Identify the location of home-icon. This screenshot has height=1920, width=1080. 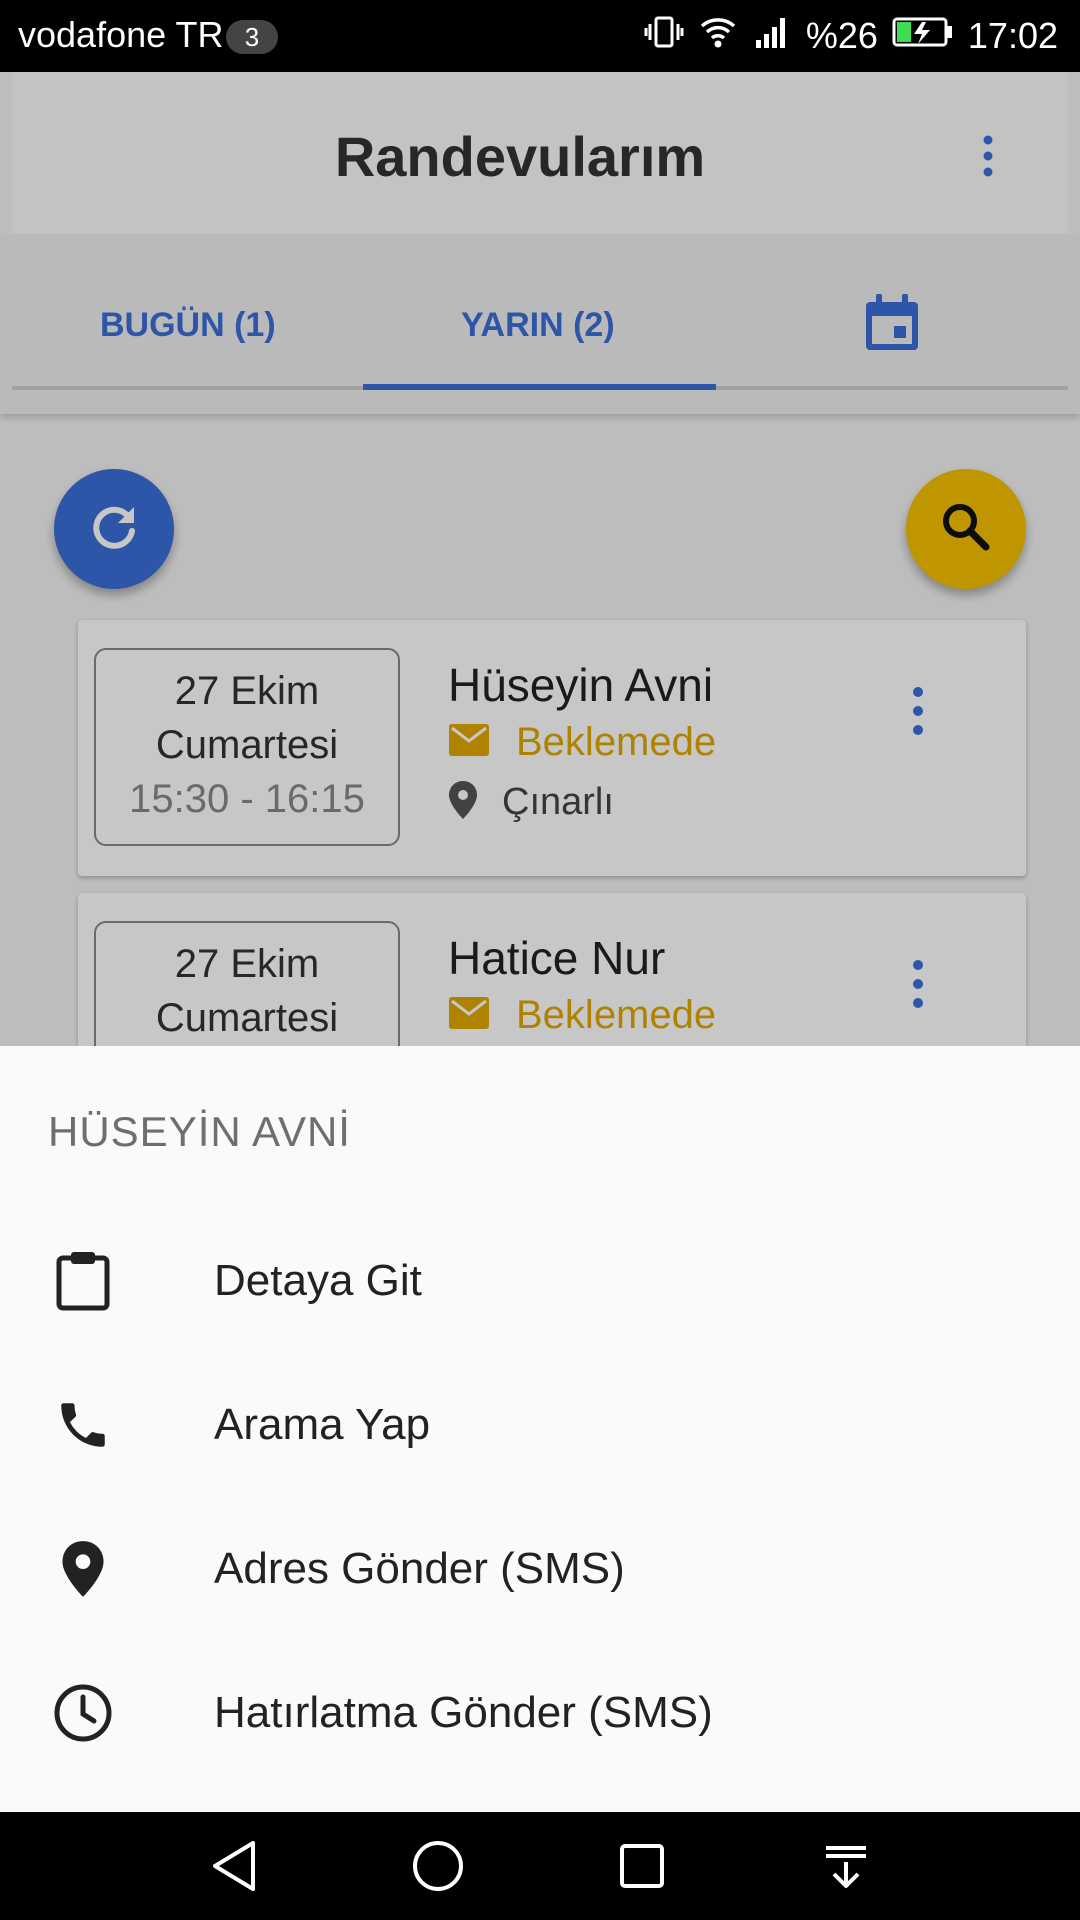
(438, 1866).